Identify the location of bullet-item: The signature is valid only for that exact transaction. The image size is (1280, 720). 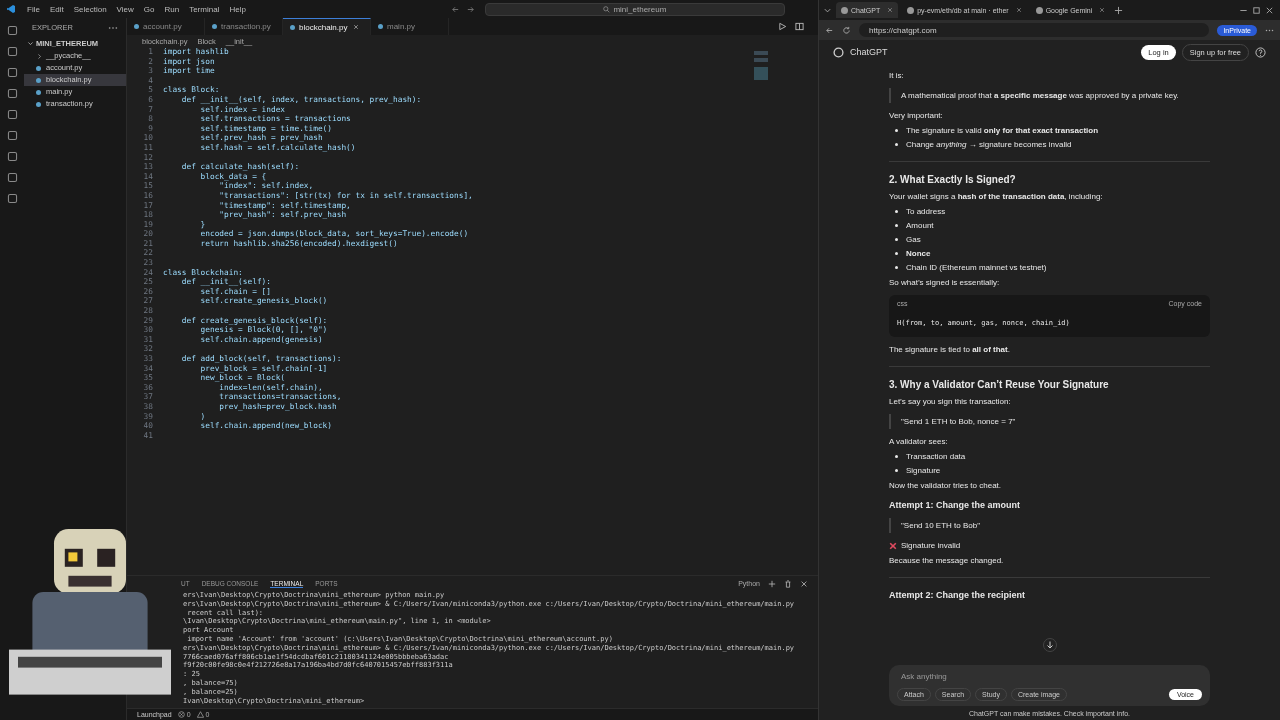
(1002, 130).